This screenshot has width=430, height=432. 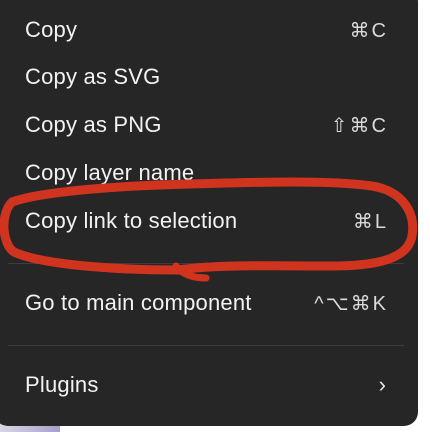 What do you see at coordinates (138, 302) in the screenshot?
I see `menu-item-label: Go to main component` at bounding box center [138, 302].